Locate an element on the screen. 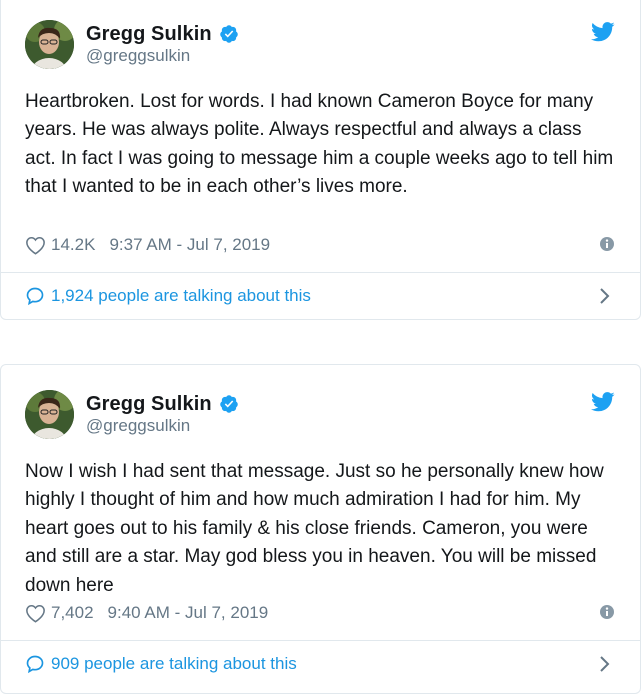 This screenshot has width=641, height=694. like-count: 14.2K is located at coordinates (73, 245).